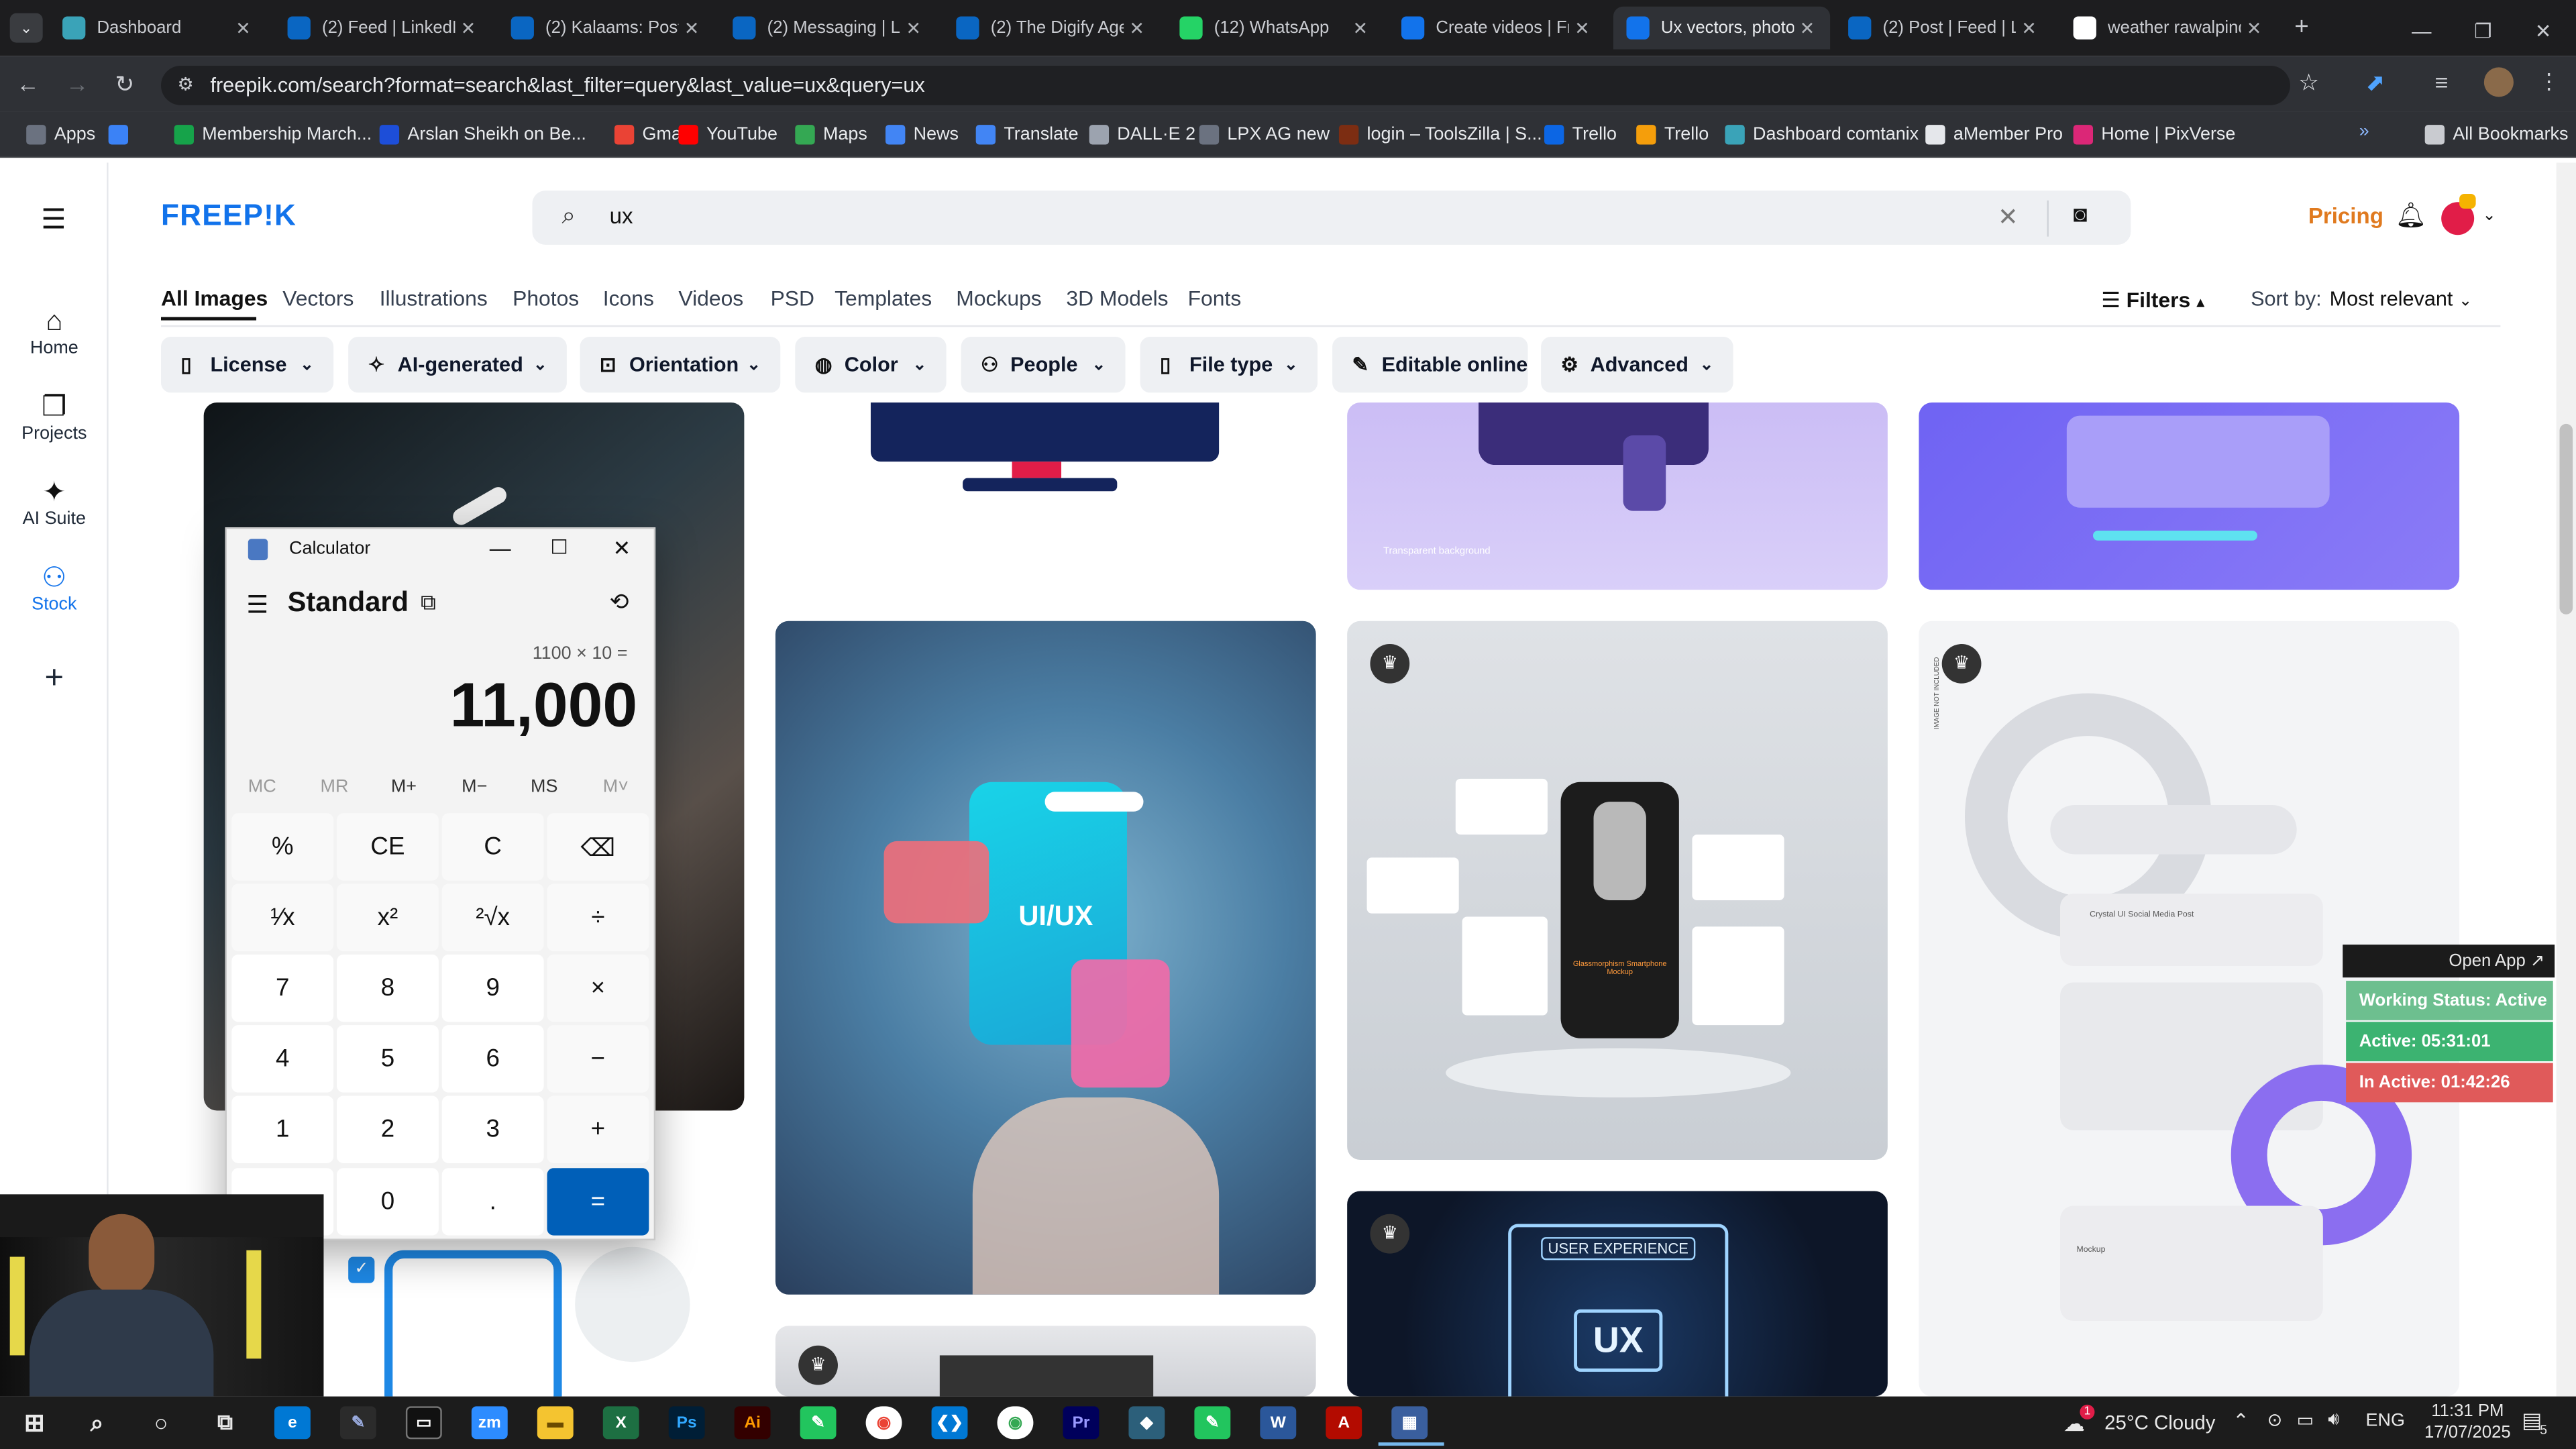 The height and width of the screenshot is (1449, 2576). I want to click on bookmark-item: Maps, so click(831, 134).